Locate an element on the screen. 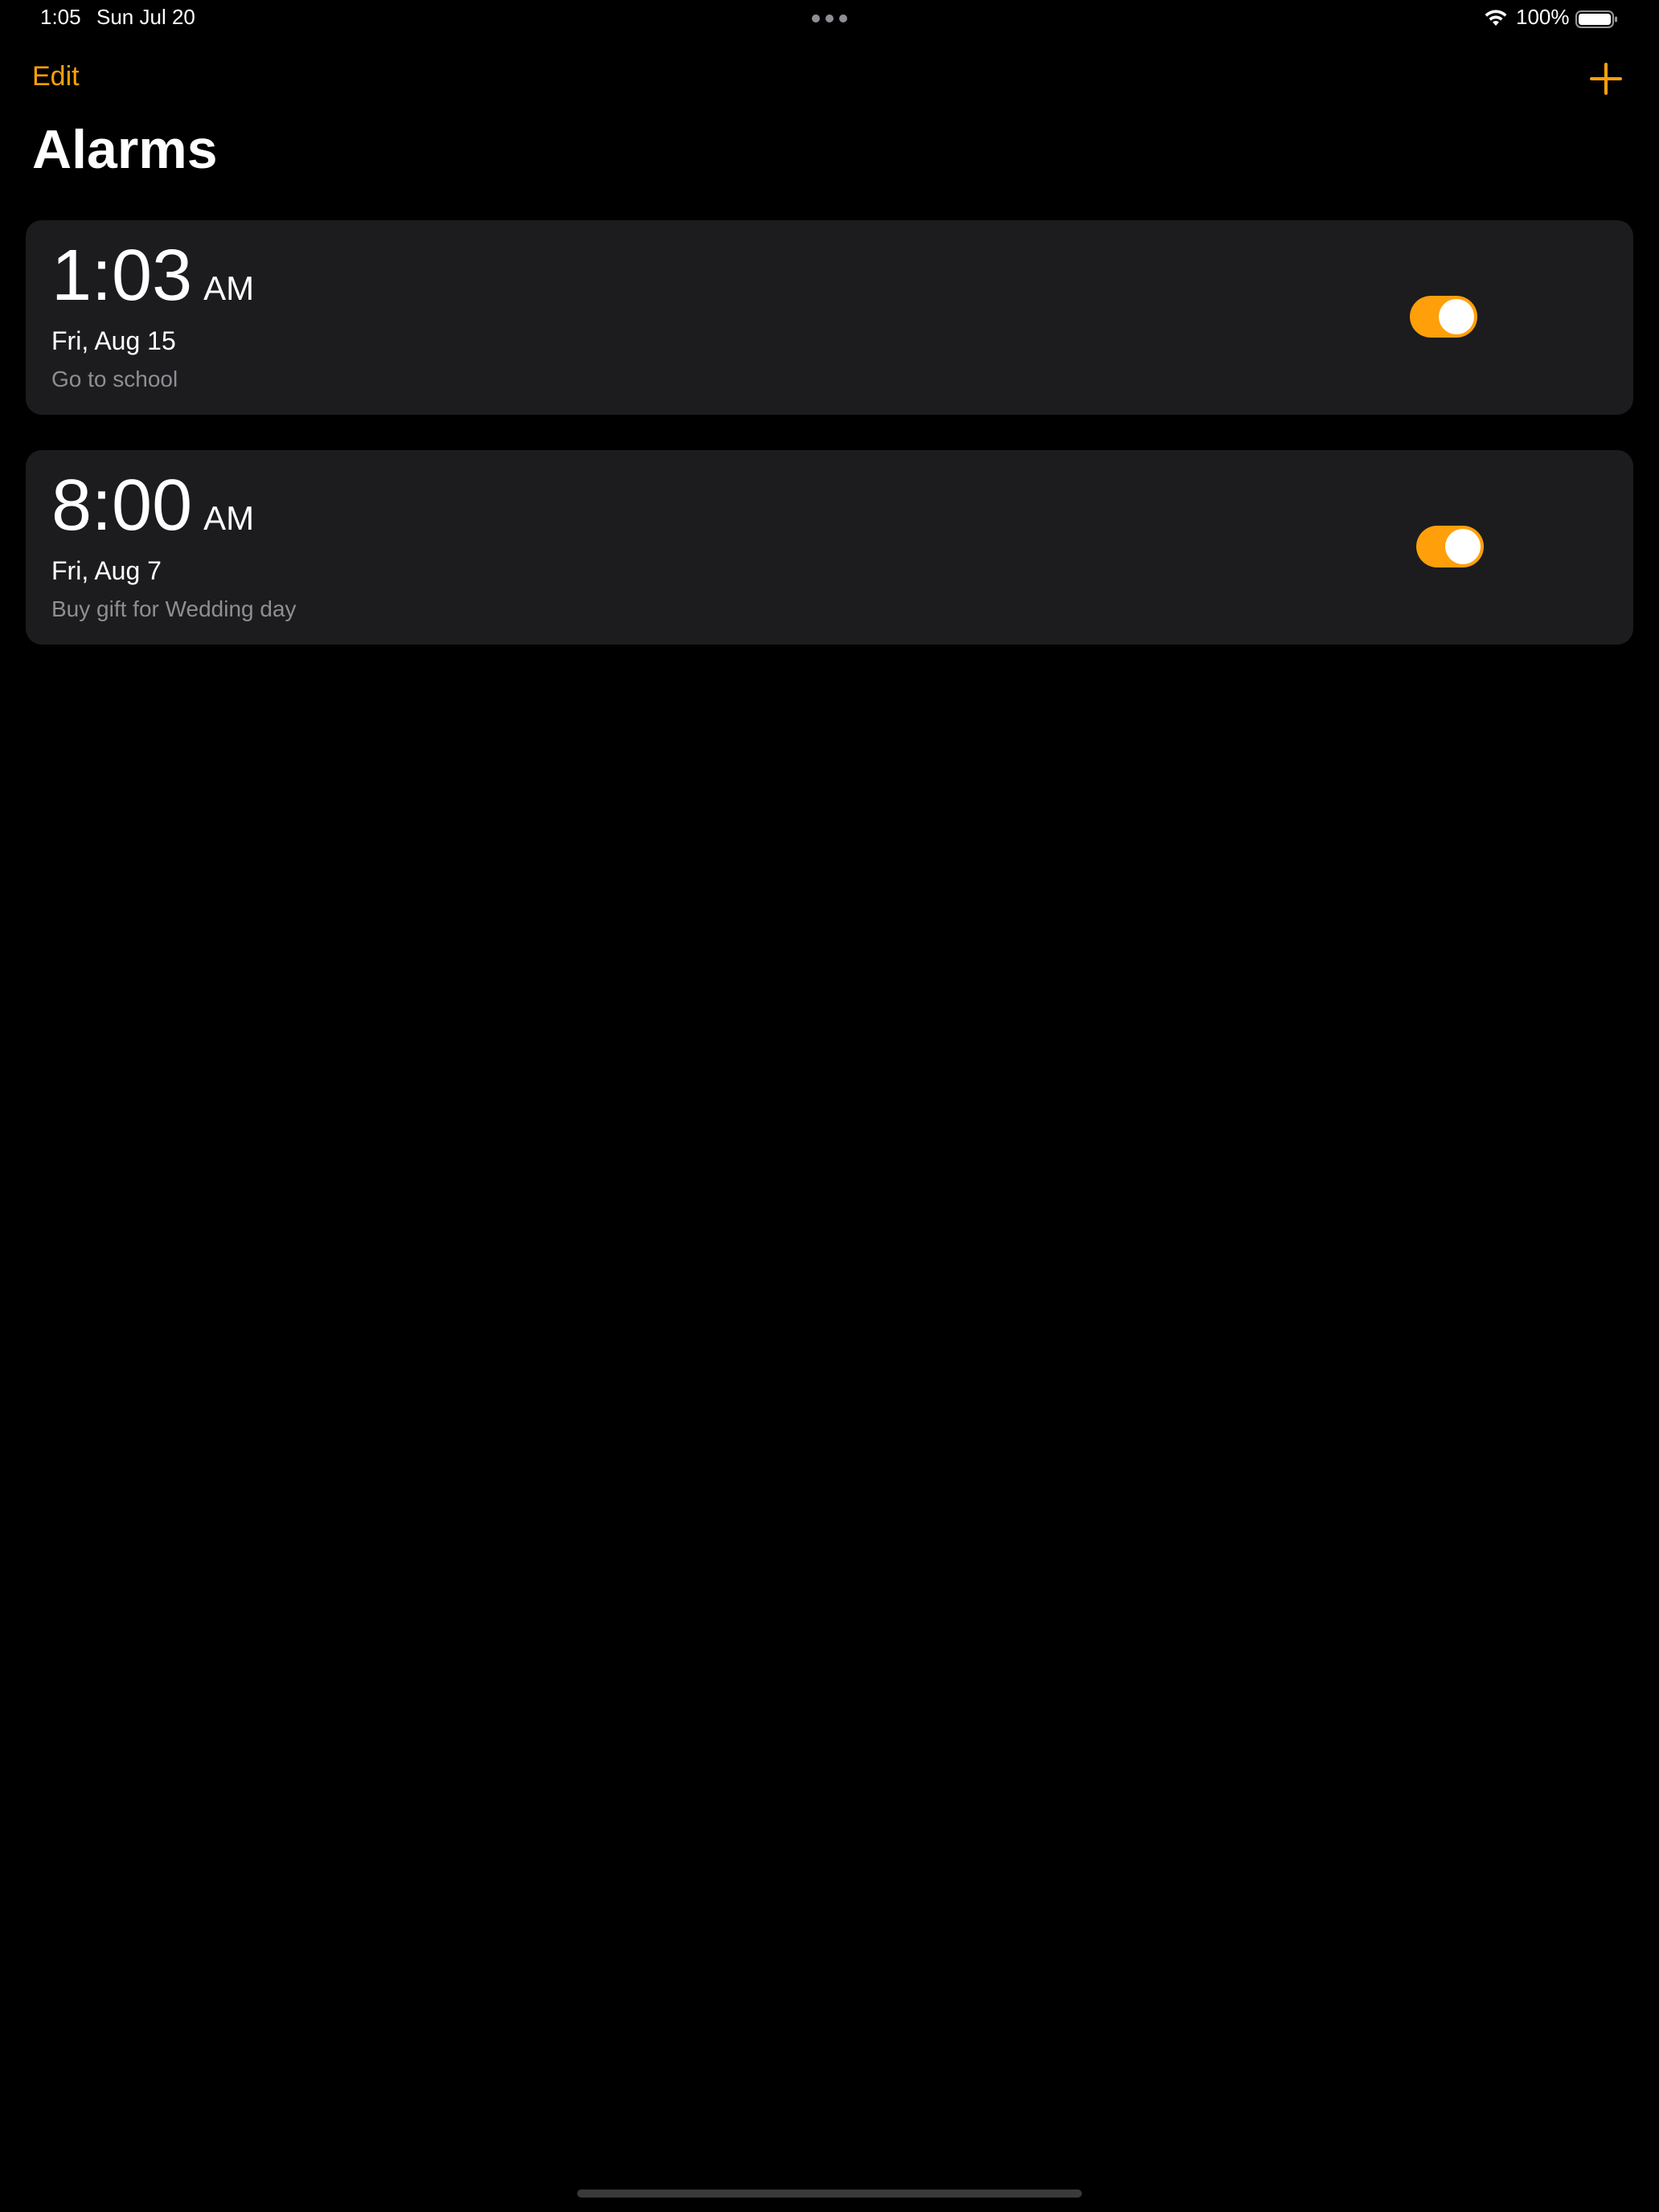 This screenshot has width=1659, height=2212. alarm-time-group: 8:00 AM is located at coordinates (152, 506).